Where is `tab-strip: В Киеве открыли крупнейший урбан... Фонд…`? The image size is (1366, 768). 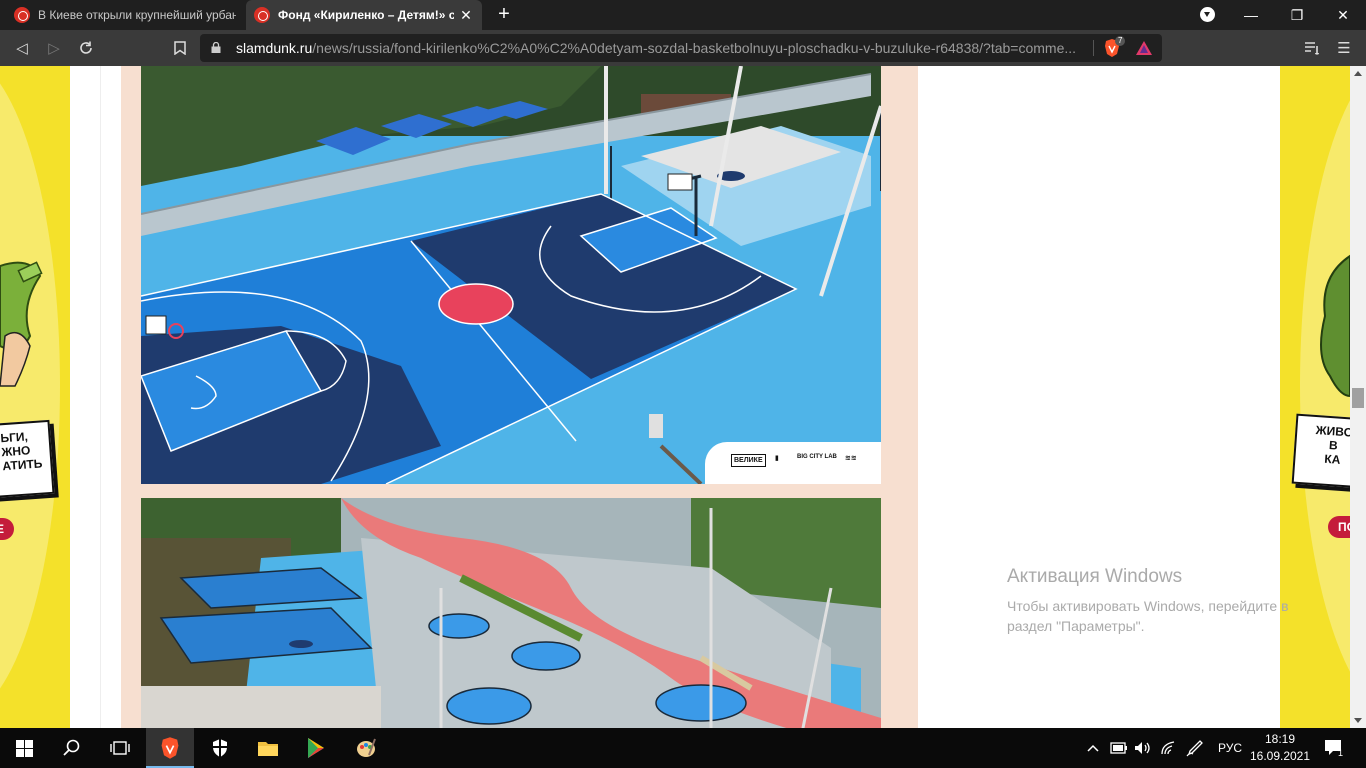
tab-strip: В Киеве открыли крупнейший урбан... Фонд… is located at coordinates (683, 15).